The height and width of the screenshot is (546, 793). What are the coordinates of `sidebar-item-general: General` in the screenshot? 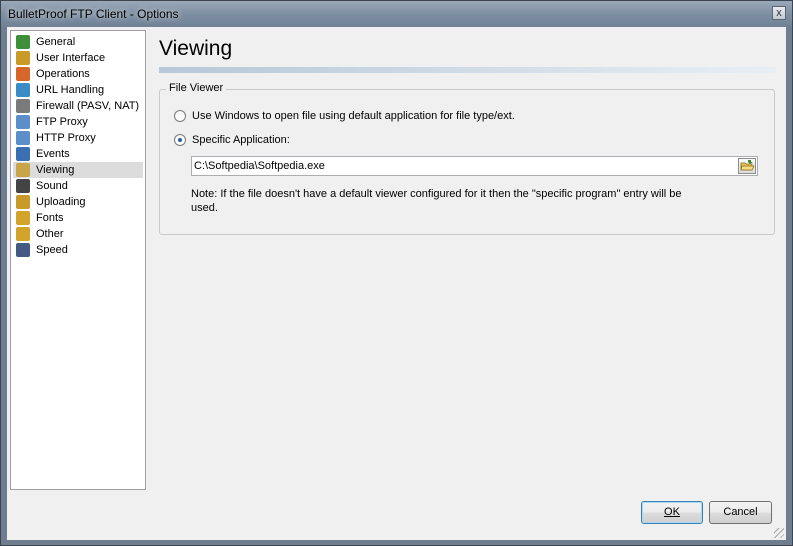 It's located at (78, 42).